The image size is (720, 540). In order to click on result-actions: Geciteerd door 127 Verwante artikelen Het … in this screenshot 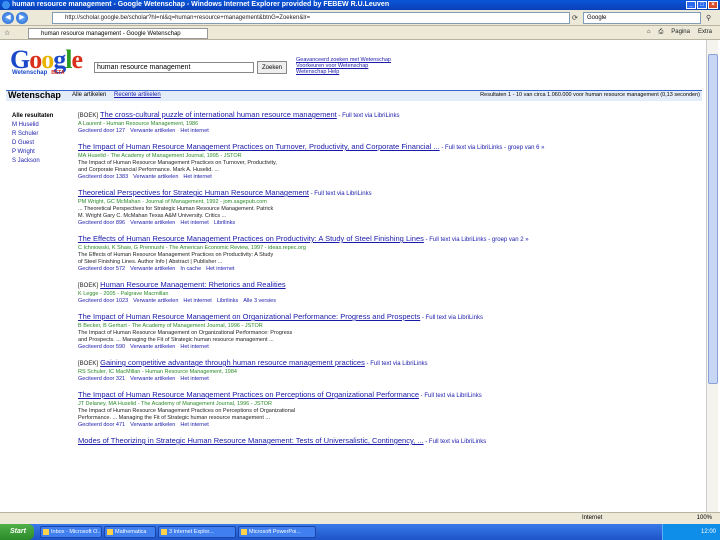, I will do `click(389, 131)`.